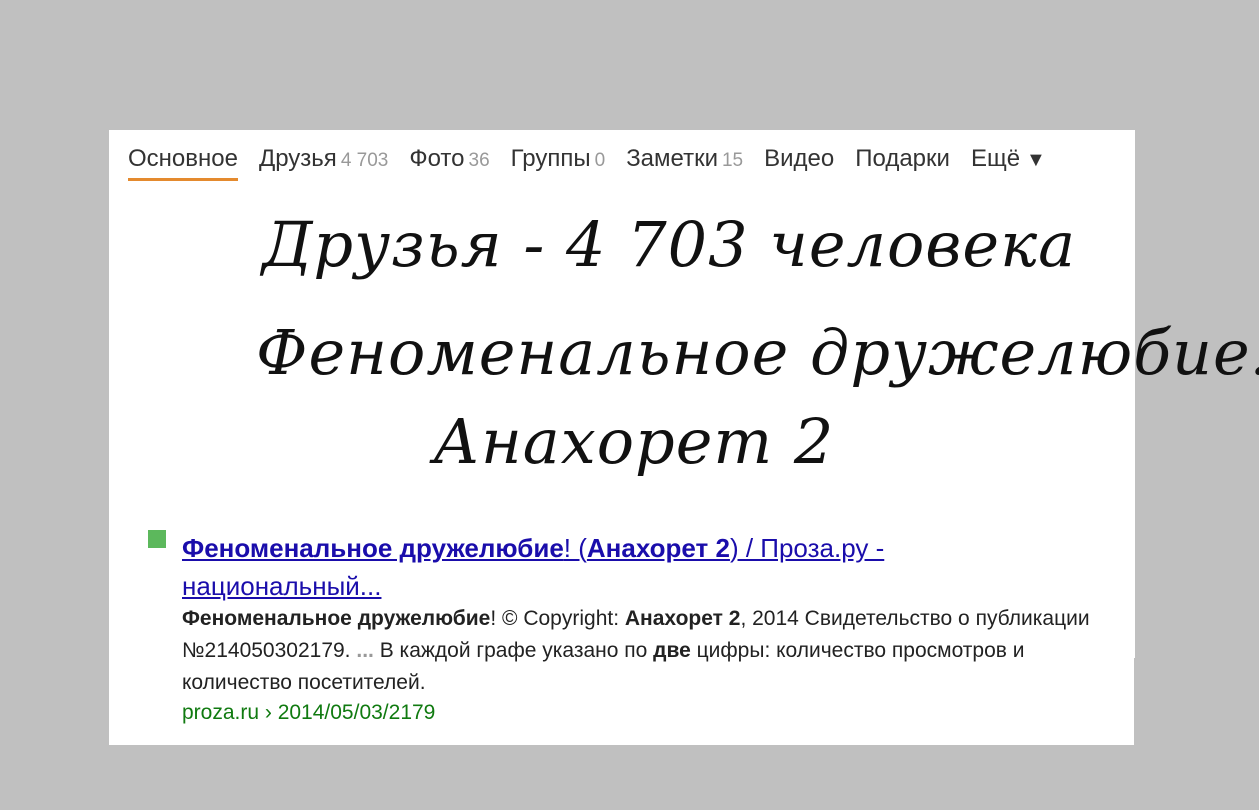  What do you see at coordinates (682, 618) in the screenshot?
I see `snippet-bold-2: Анахорет 2` at bounding box center [682, 618].